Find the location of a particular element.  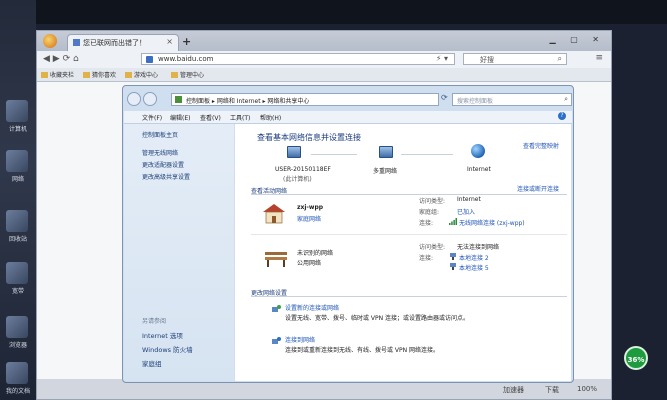

address-bar: www.baidu.com ⚡ ▾ is located at coordinates (298, 59).